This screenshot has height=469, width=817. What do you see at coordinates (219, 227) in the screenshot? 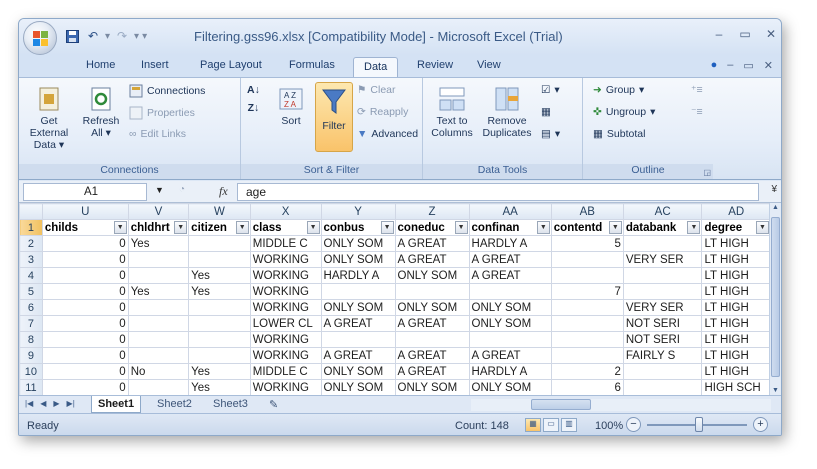
I see `filter-header-cell: citizen ▼` at bounding box center [219, 227].